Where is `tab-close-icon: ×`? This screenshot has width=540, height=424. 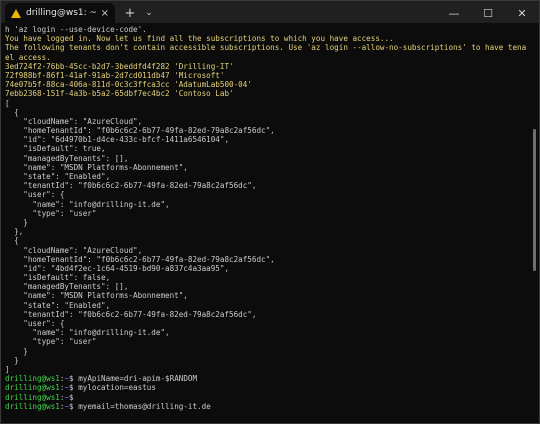 tab-close-icon: × is located at coordinates (105, 13).